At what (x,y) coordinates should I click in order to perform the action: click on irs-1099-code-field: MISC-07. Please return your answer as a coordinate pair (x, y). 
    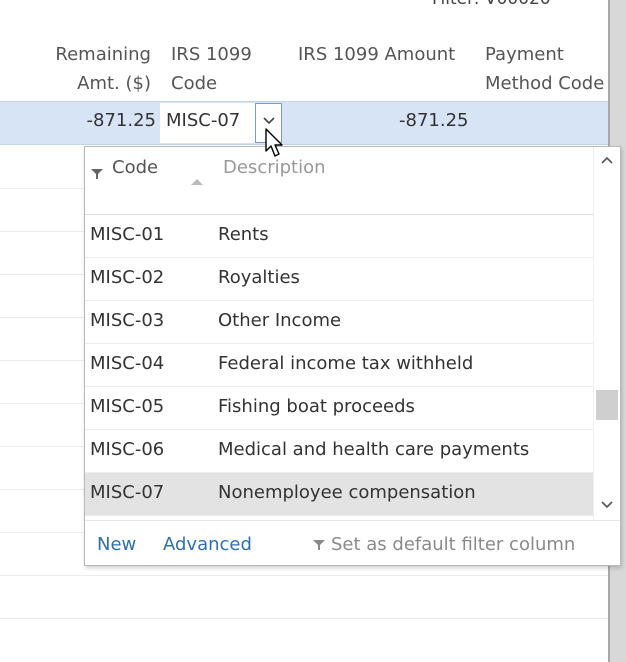
    Looking at the image, I should click on (208, 123).